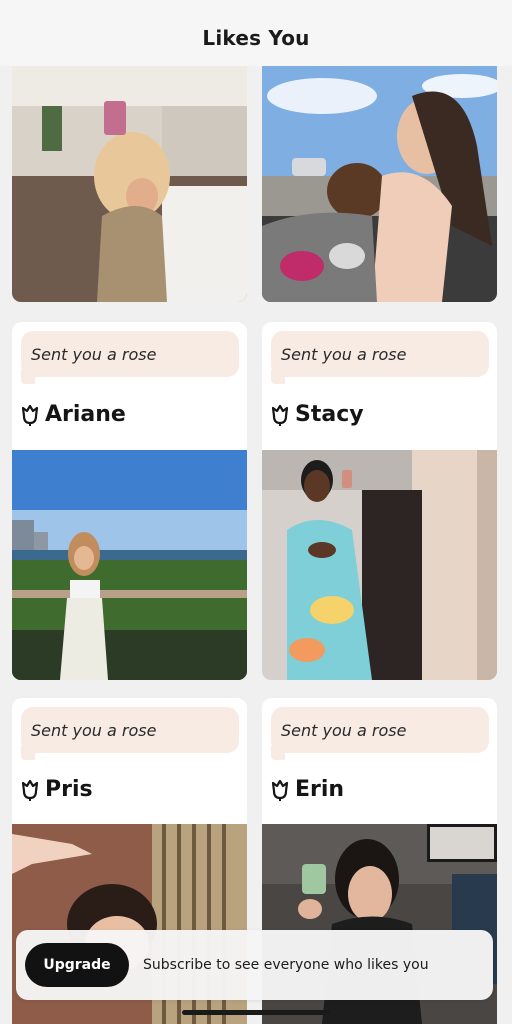 This screenshot has height=1024, width=512. I want to click on upgrade-message: Subscribe to see everyone who likes you, so click(286, 965).